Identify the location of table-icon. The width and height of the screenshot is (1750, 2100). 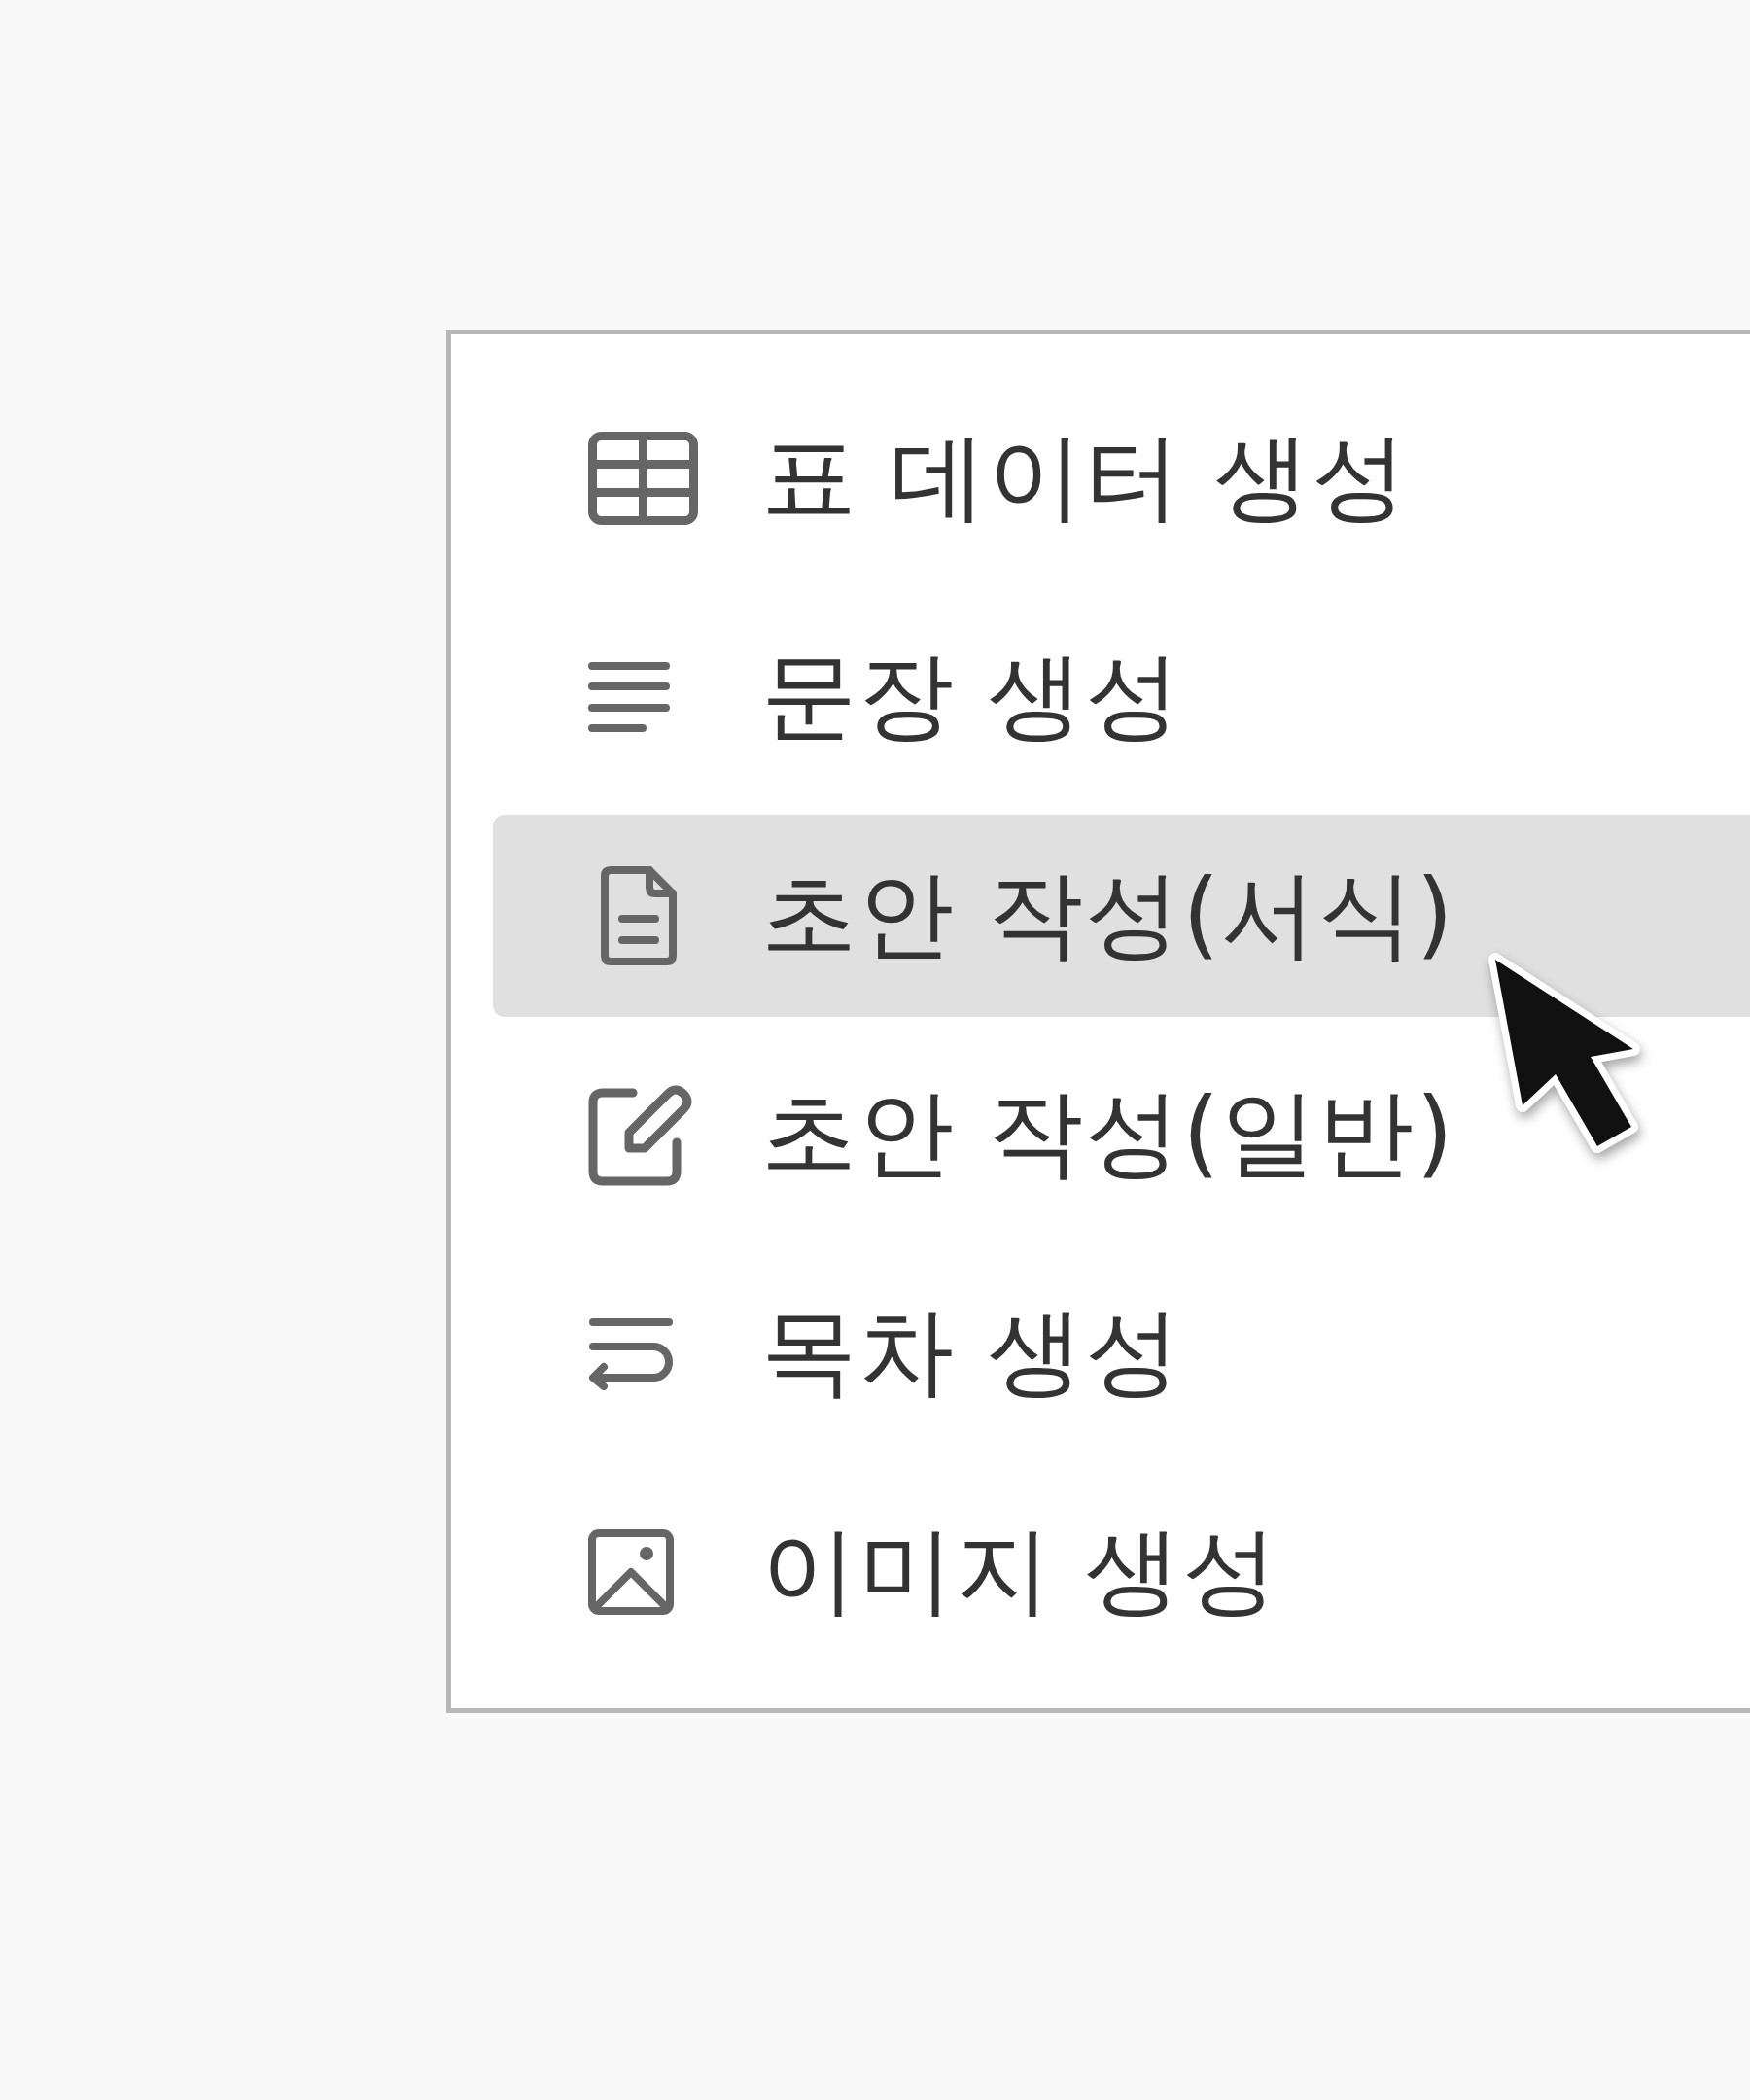
(643, 478).